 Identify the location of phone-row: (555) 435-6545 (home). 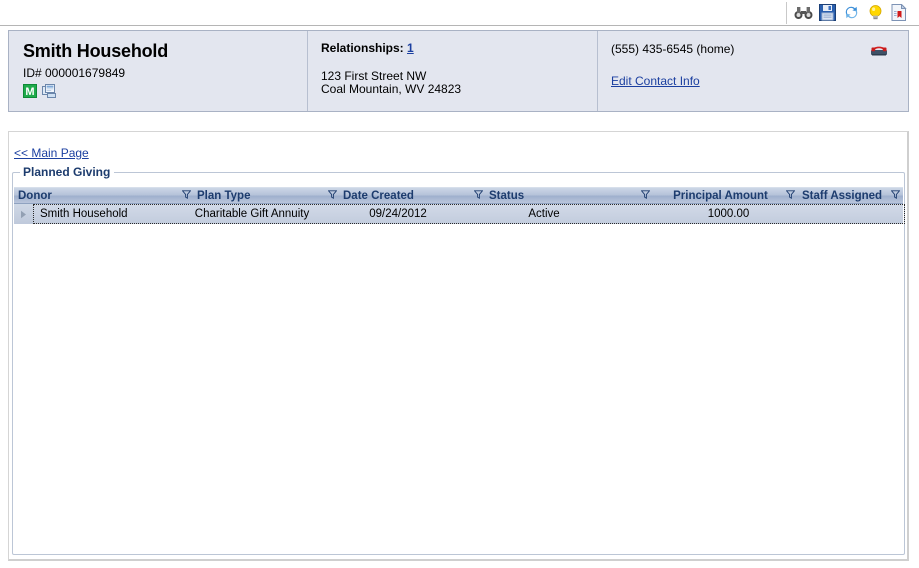
(752, 49).